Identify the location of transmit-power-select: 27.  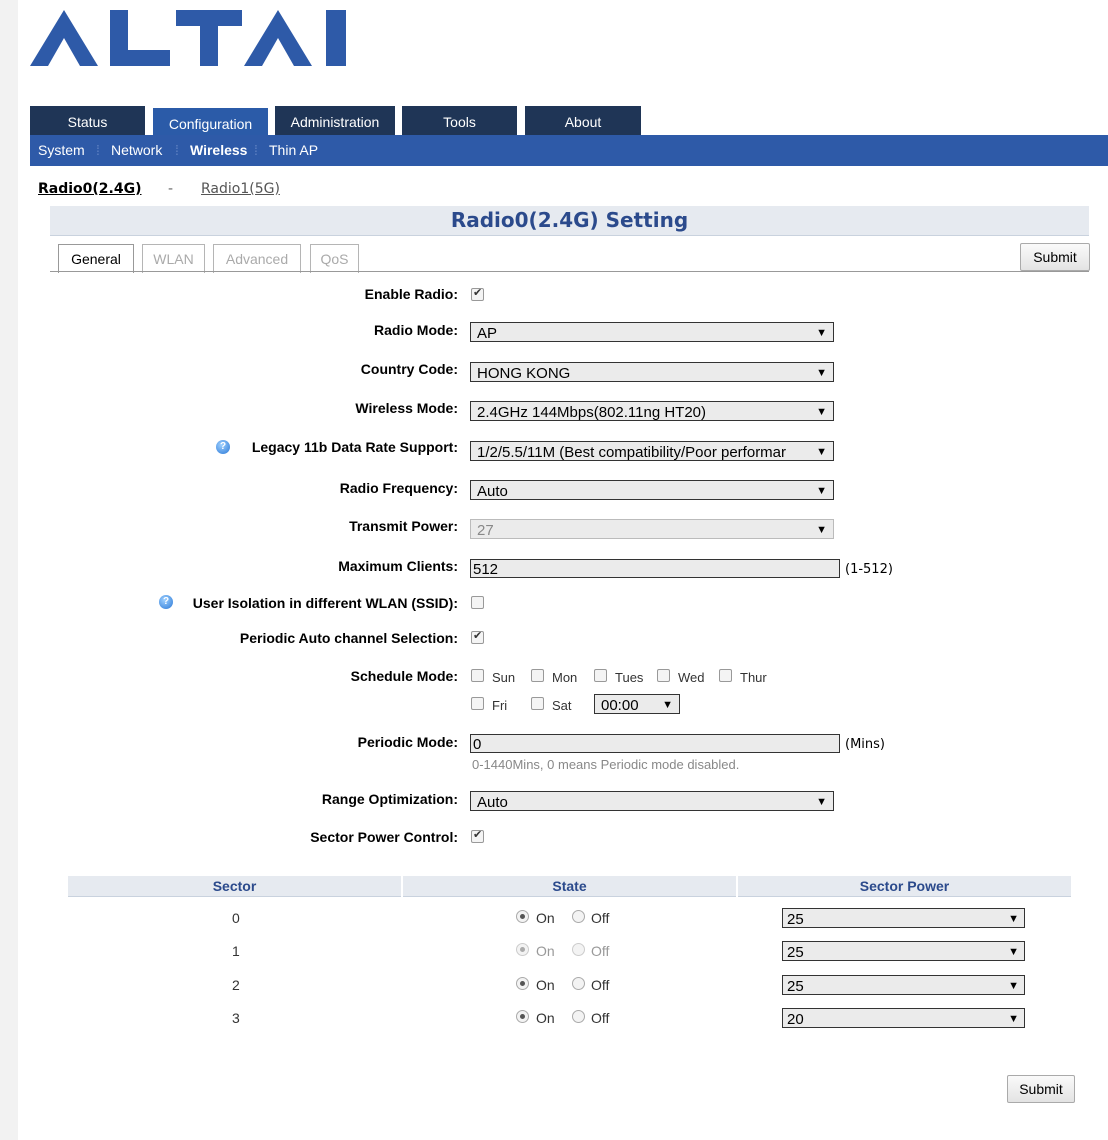
(652, 529).